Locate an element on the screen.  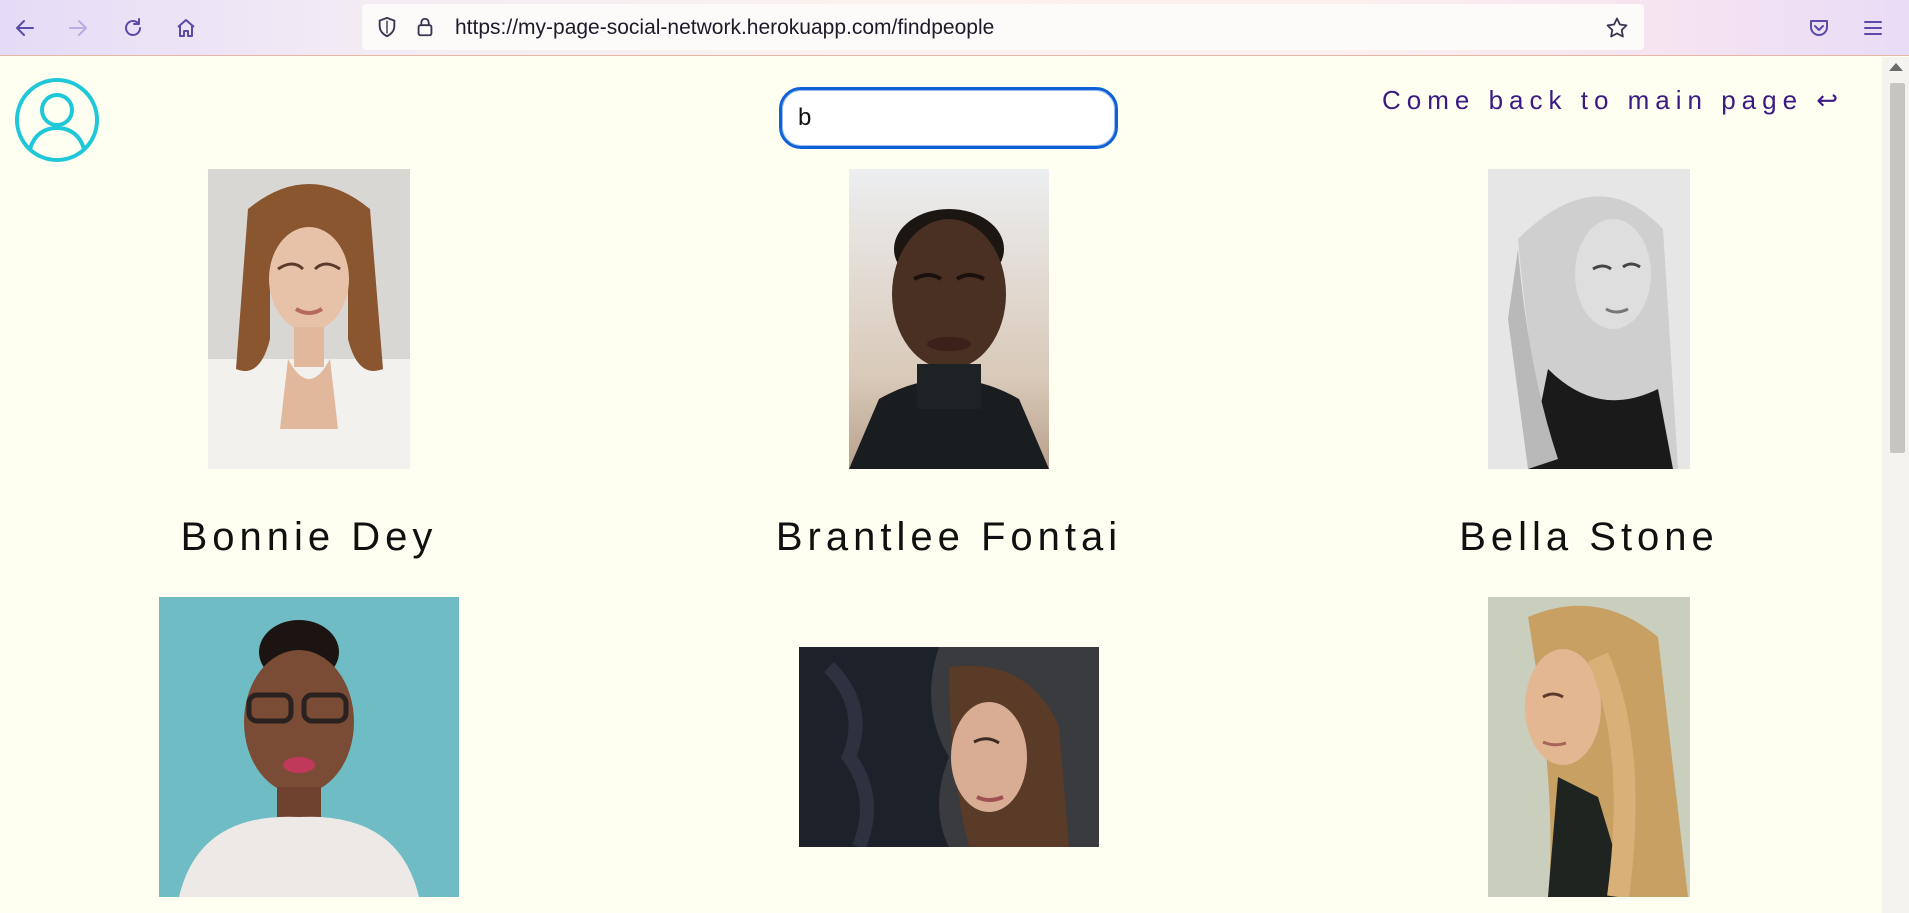
search-input is located at coordinates (948, 118).